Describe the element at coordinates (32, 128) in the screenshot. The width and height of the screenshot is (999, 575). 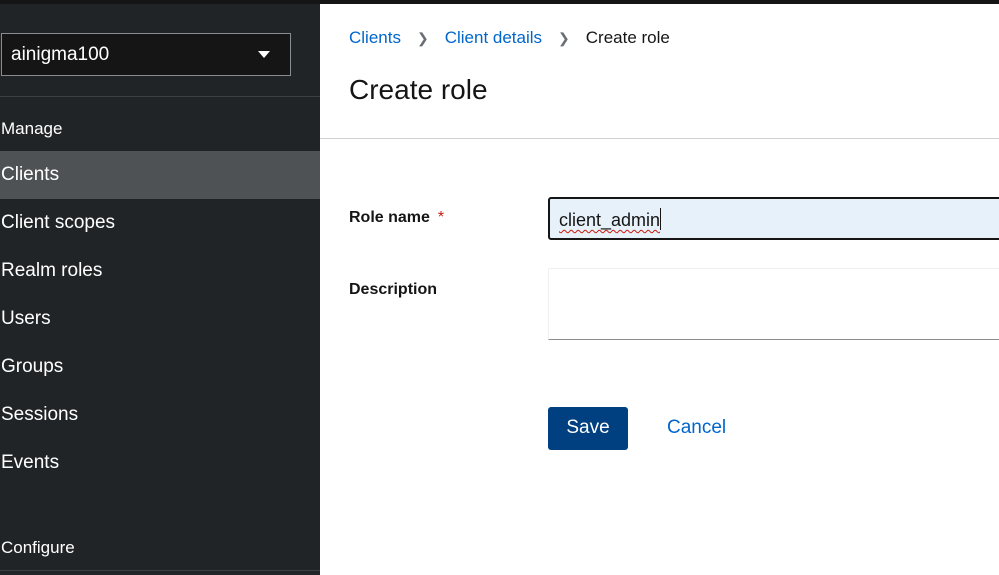
I see `section-heading-manage: Manage` at that location.